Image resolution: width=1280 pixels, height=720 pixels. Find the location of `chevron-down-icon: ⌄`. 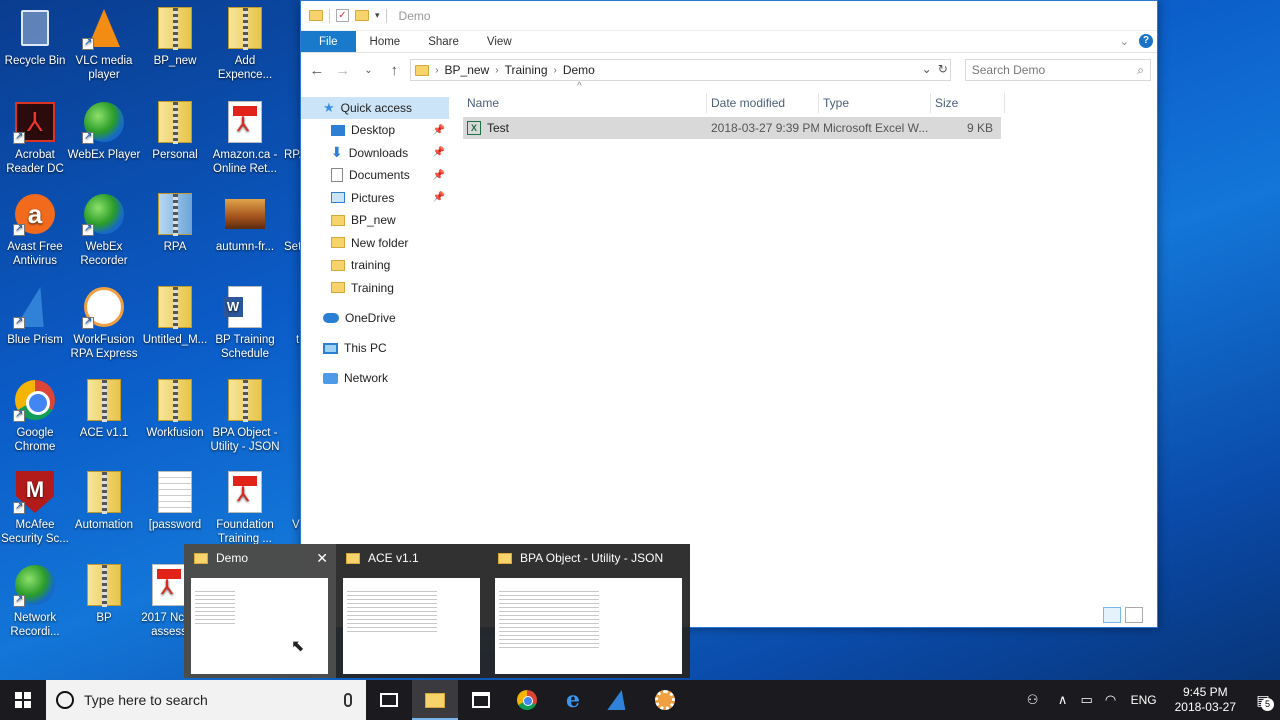

chevron-down-icon: ⌄ is located at coordinates (927, 69).